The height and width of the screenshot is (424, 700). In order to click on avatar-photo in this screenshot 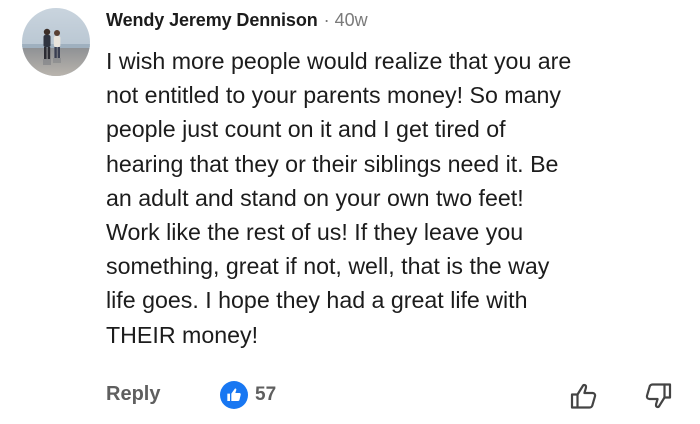, I will do `click(56, 42)`.